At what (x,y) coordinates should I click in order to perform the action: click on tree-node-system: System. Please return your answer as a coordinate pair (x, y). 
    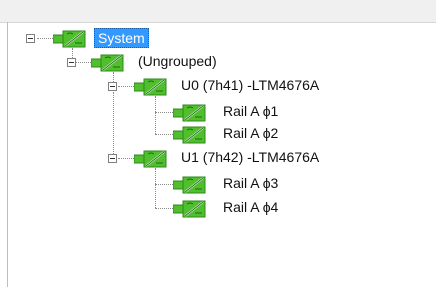
    Looking at the image, I should click on (121, 38).